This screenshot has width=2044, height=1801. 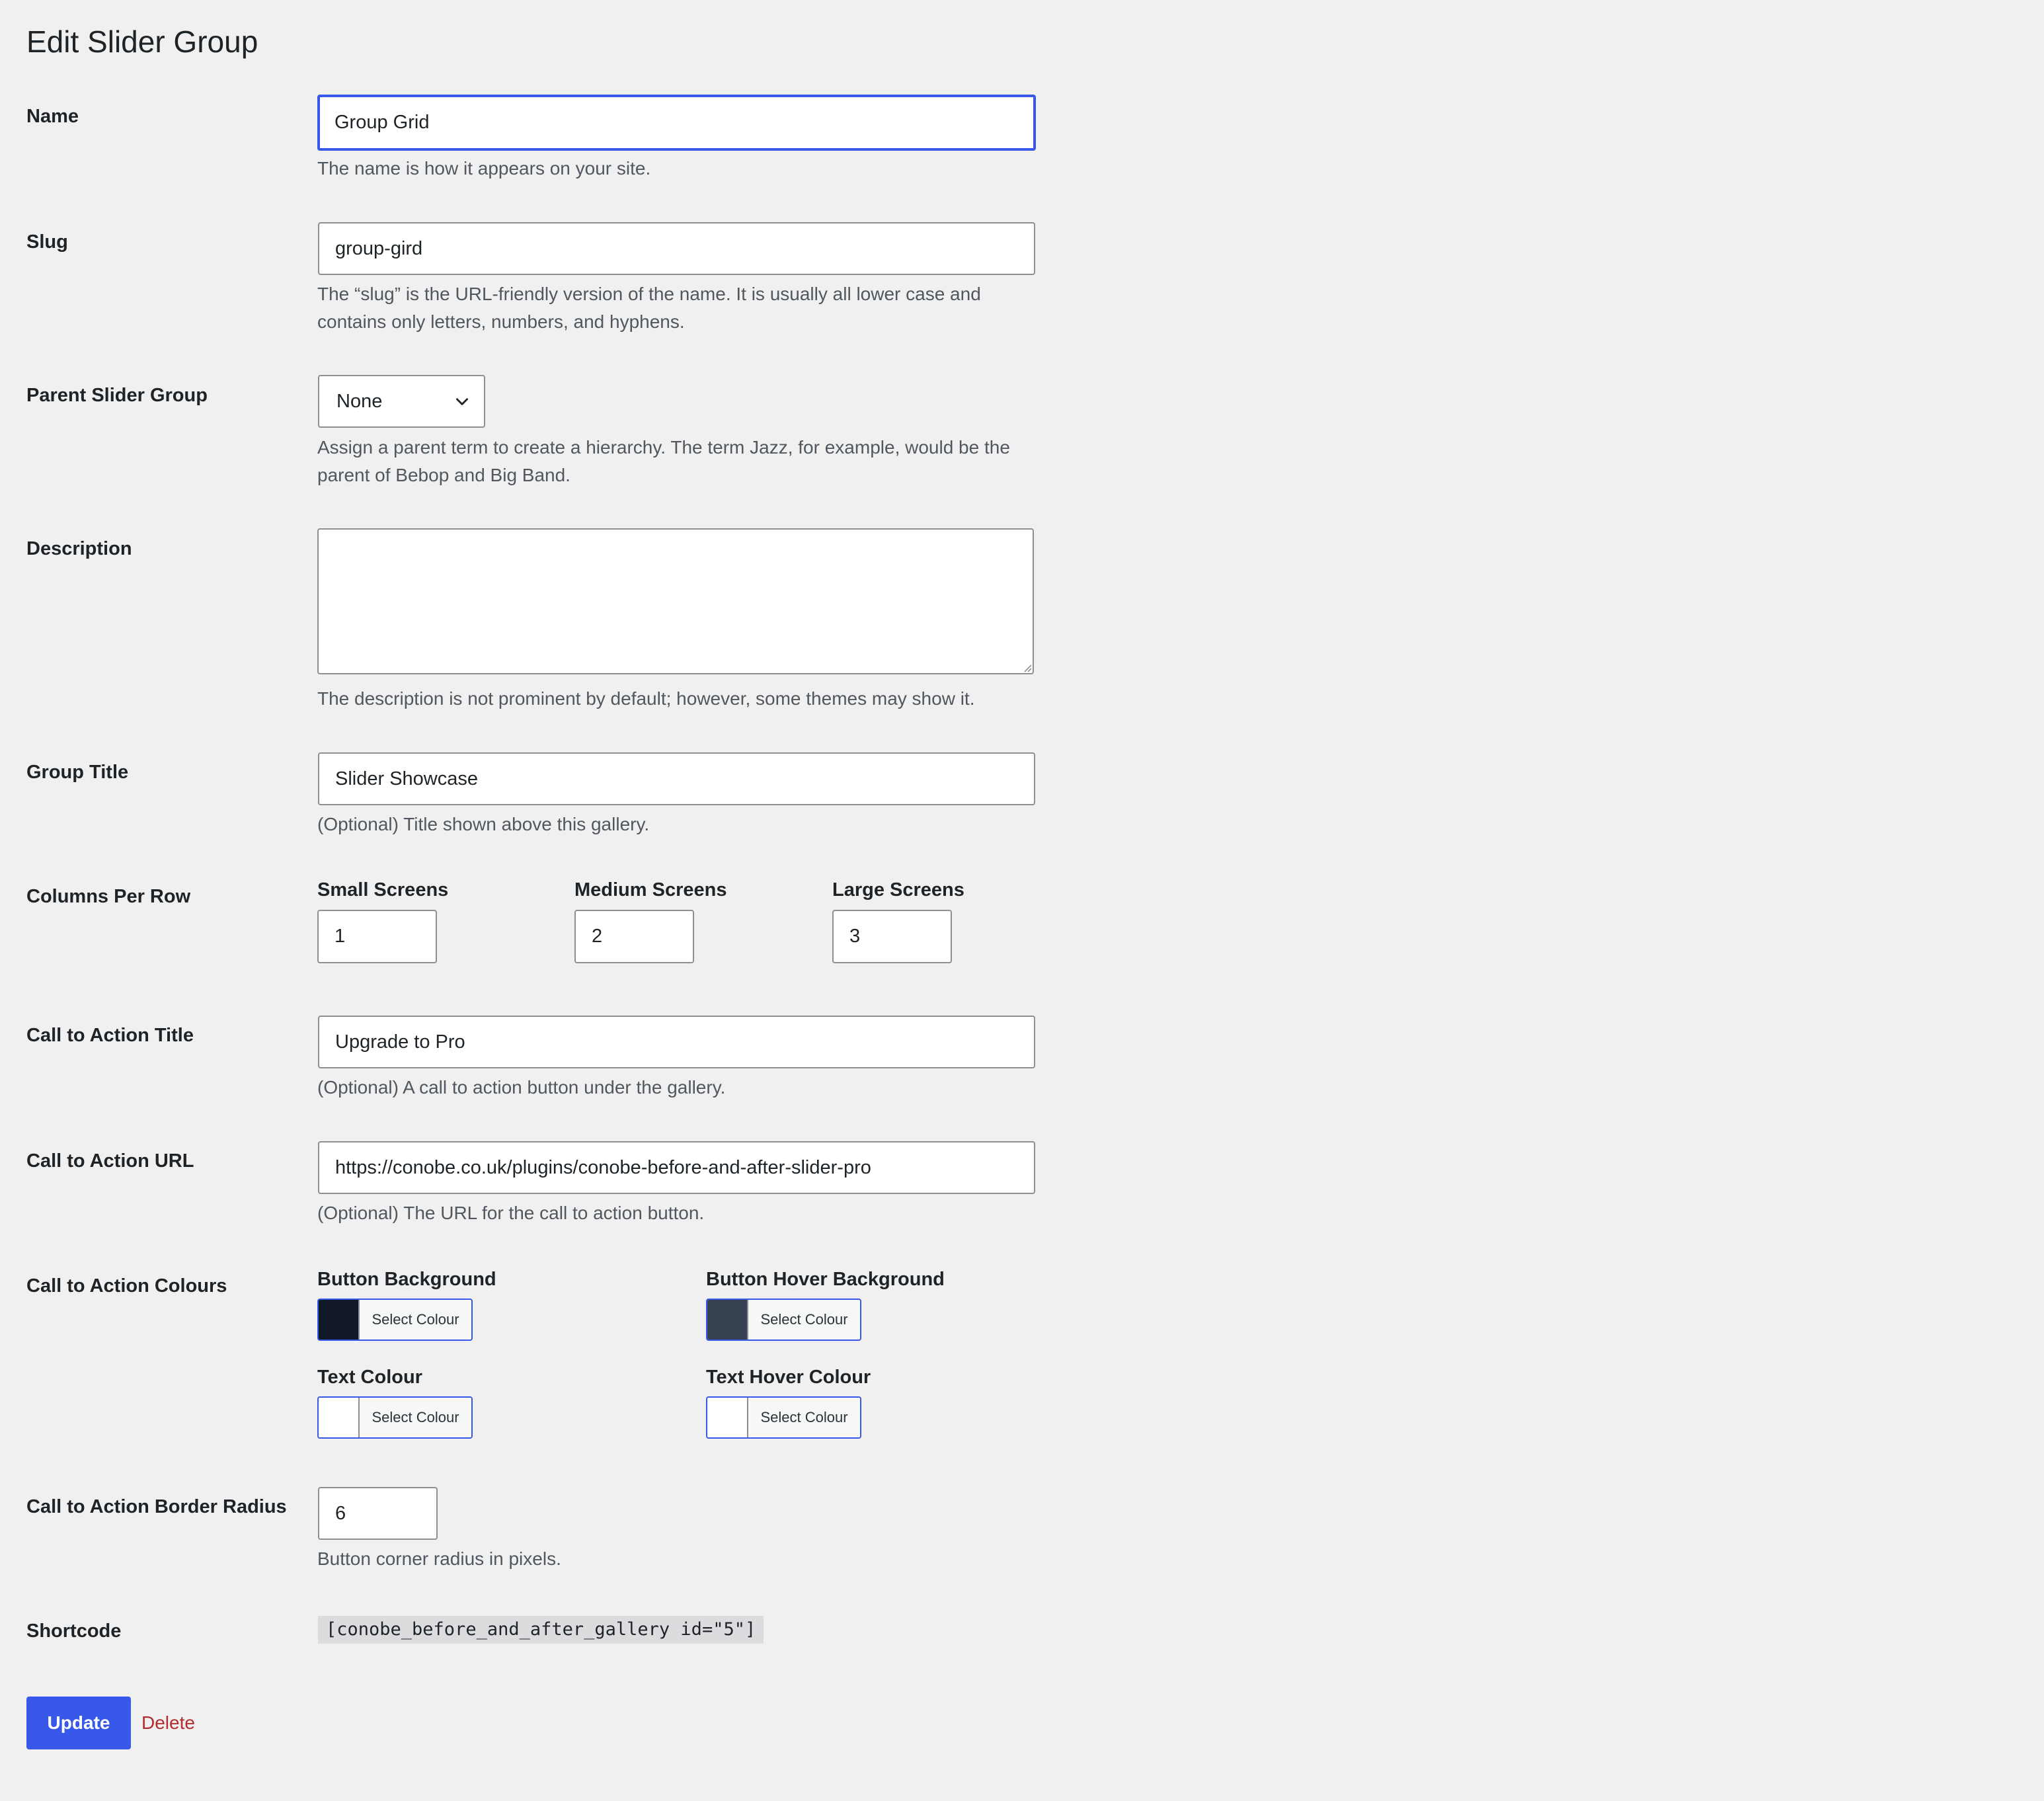 I want to click on shortcode-value: [conobe_before_and_after_gallery id="5"], so click(x=541, y=1630).